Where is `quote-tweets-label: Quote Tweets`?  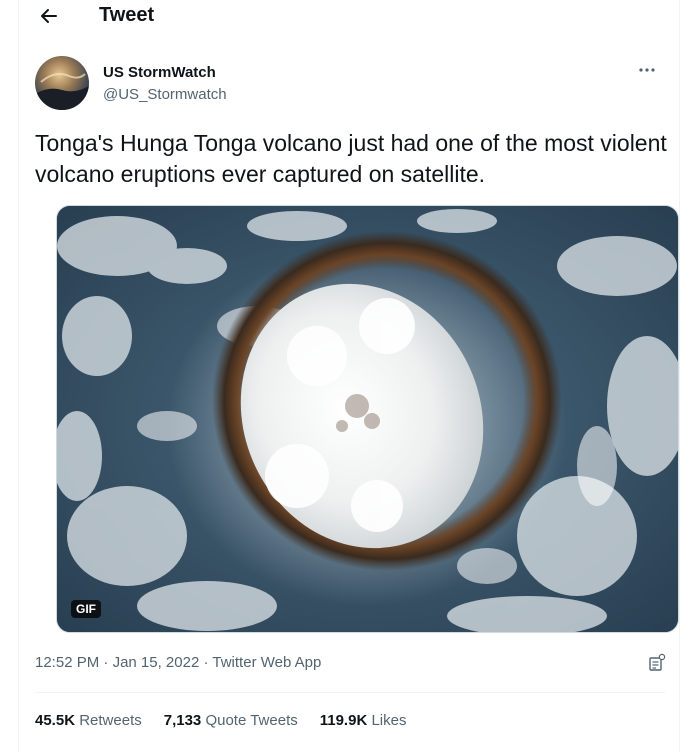 quote-tweets-label: Quote Tweets is located at coordinates (251, 720).